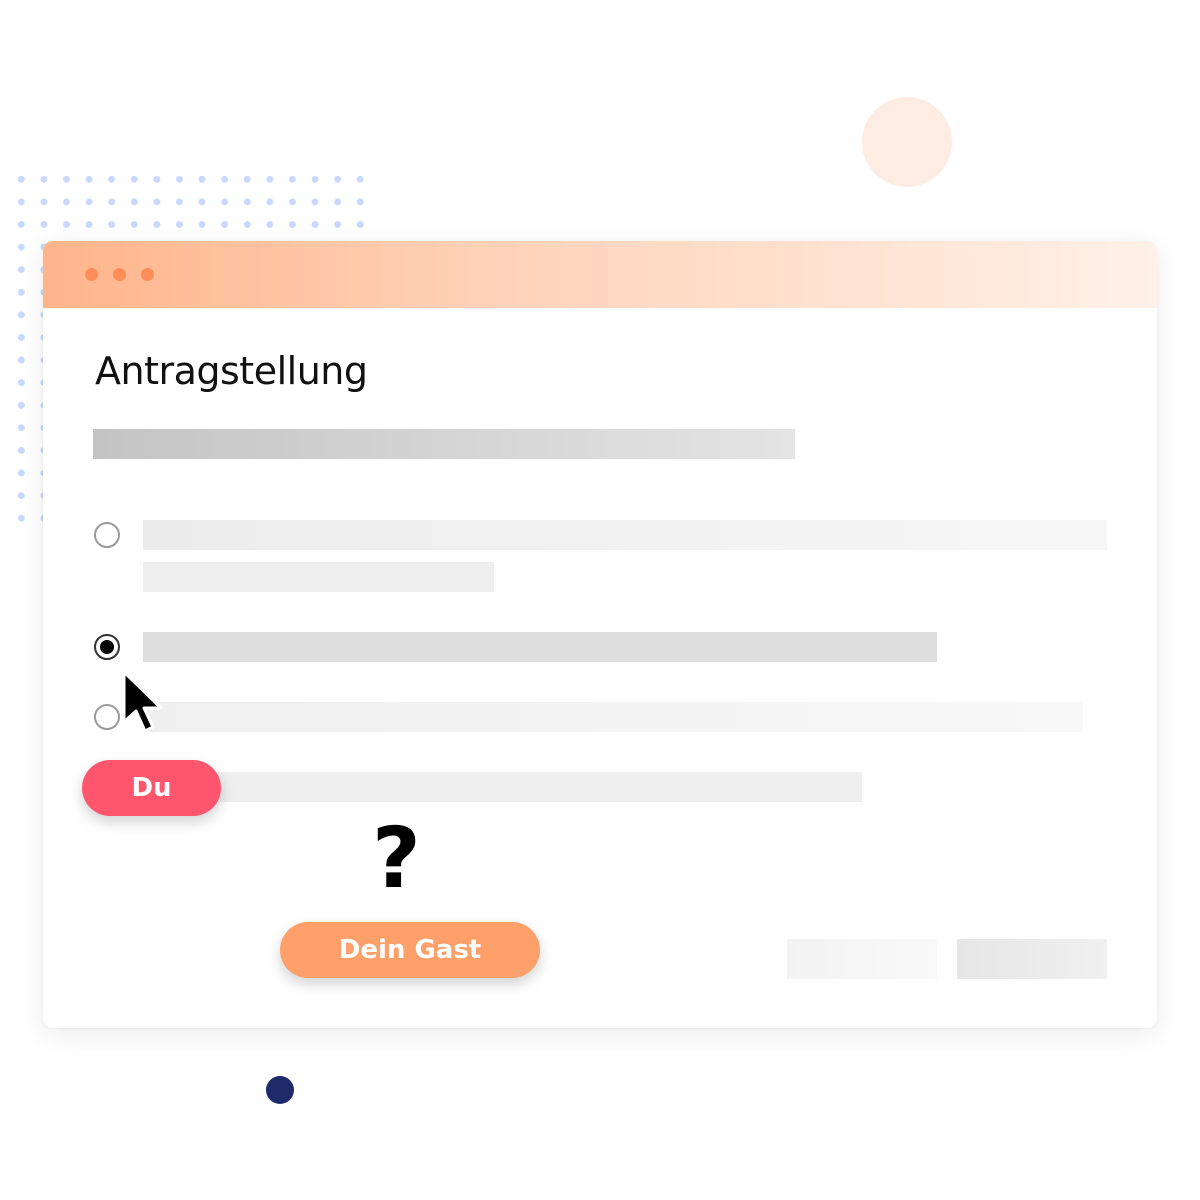  What do you see at coordinates (600, 274) in the screenshot?
I see `window-titlebar` at bounding box center [600, 274].